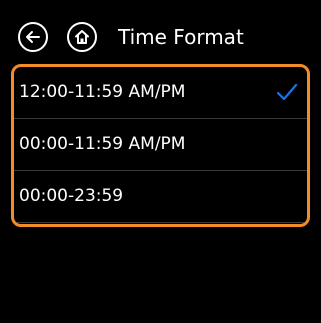 This screenshot has width=321, height=323. I want to click on arrow-left-icon, so click(33, 37).